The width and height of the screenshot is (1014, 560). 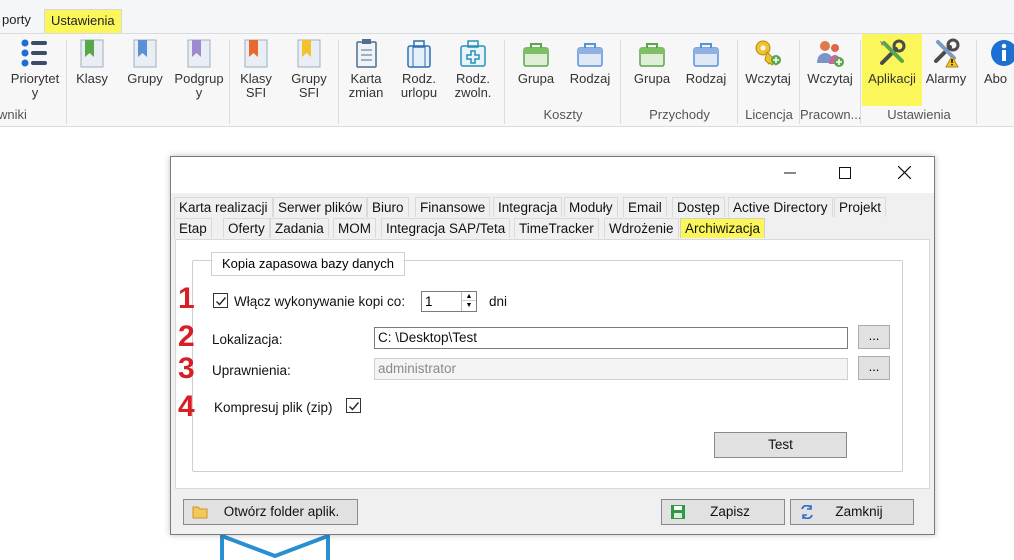 I want to click on open-folder-label: Otwórz folder aplik., so click(x=281, y=511).